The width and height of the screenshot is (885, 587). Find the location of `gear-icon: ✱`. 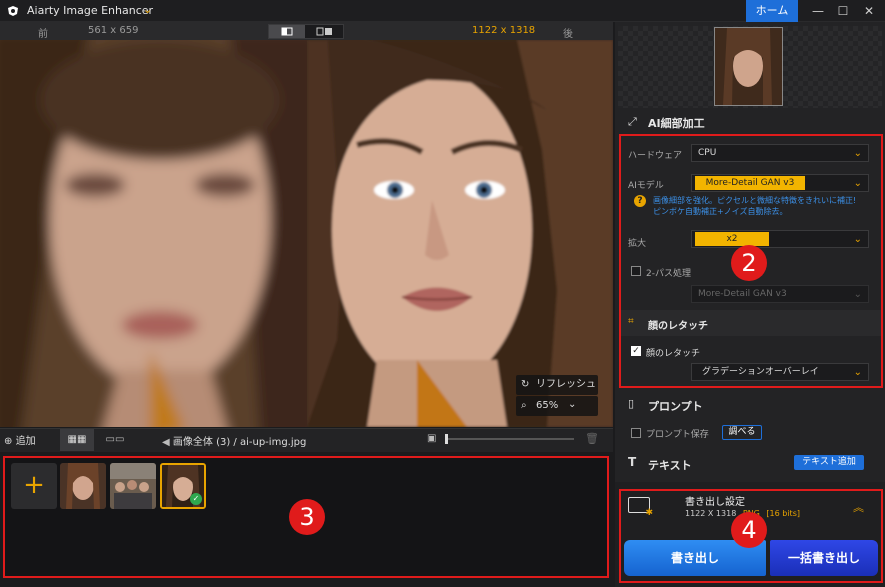

gear-icon: ✱ is located at coordinates (649, 513).